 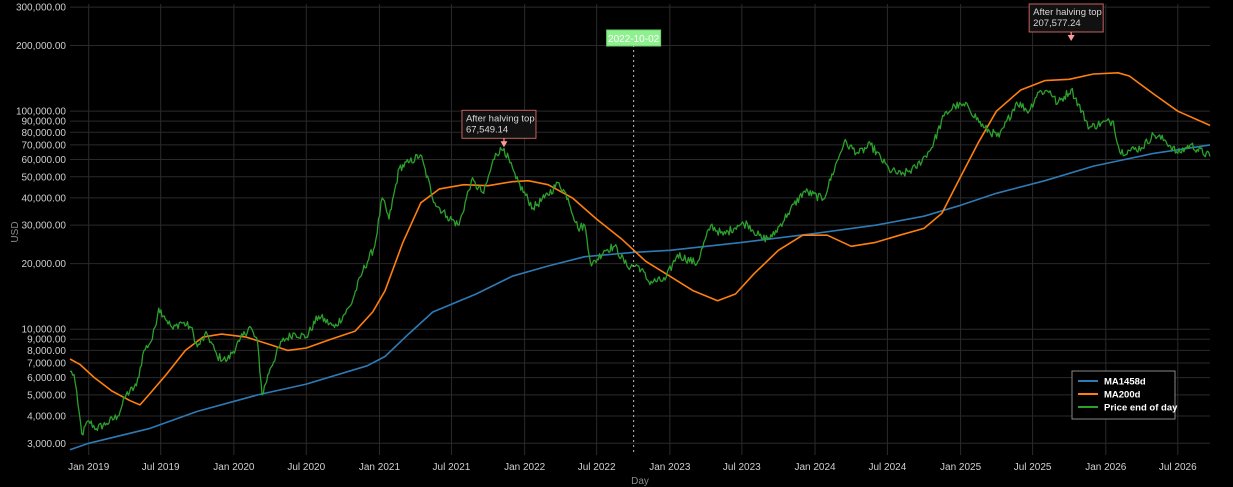 What do you see at coordinates (1141, 408) in the screenshot?
I see `legend-entry: Price end of day` at bounding box center [1141, 408].